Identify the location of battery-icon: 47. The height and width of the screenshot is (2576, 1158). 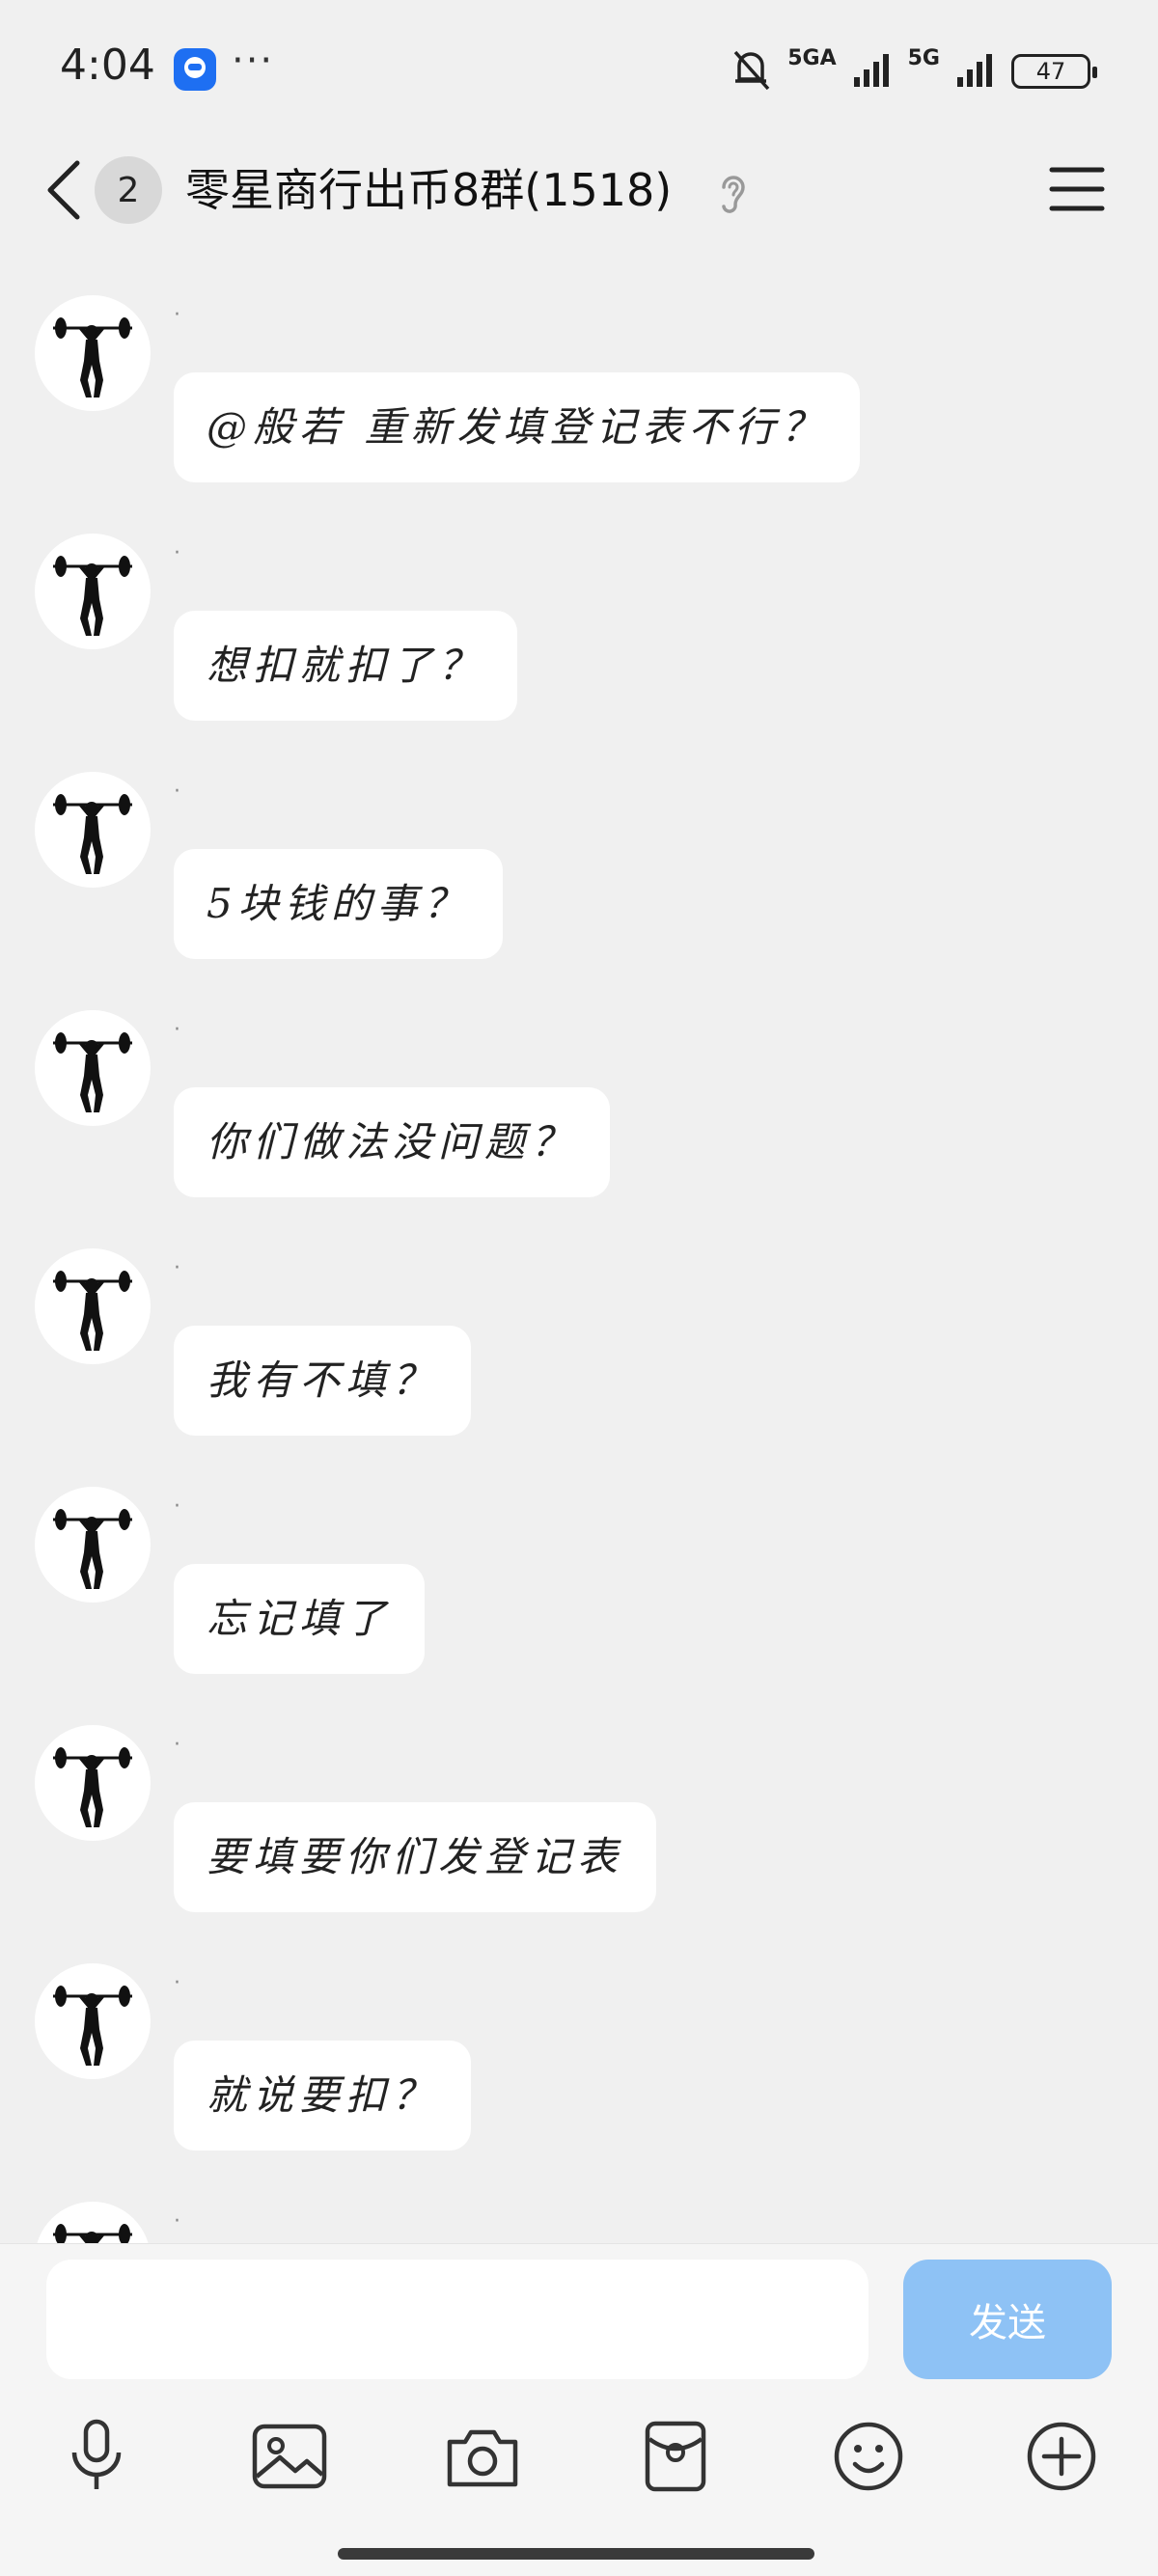
(1054, 71).